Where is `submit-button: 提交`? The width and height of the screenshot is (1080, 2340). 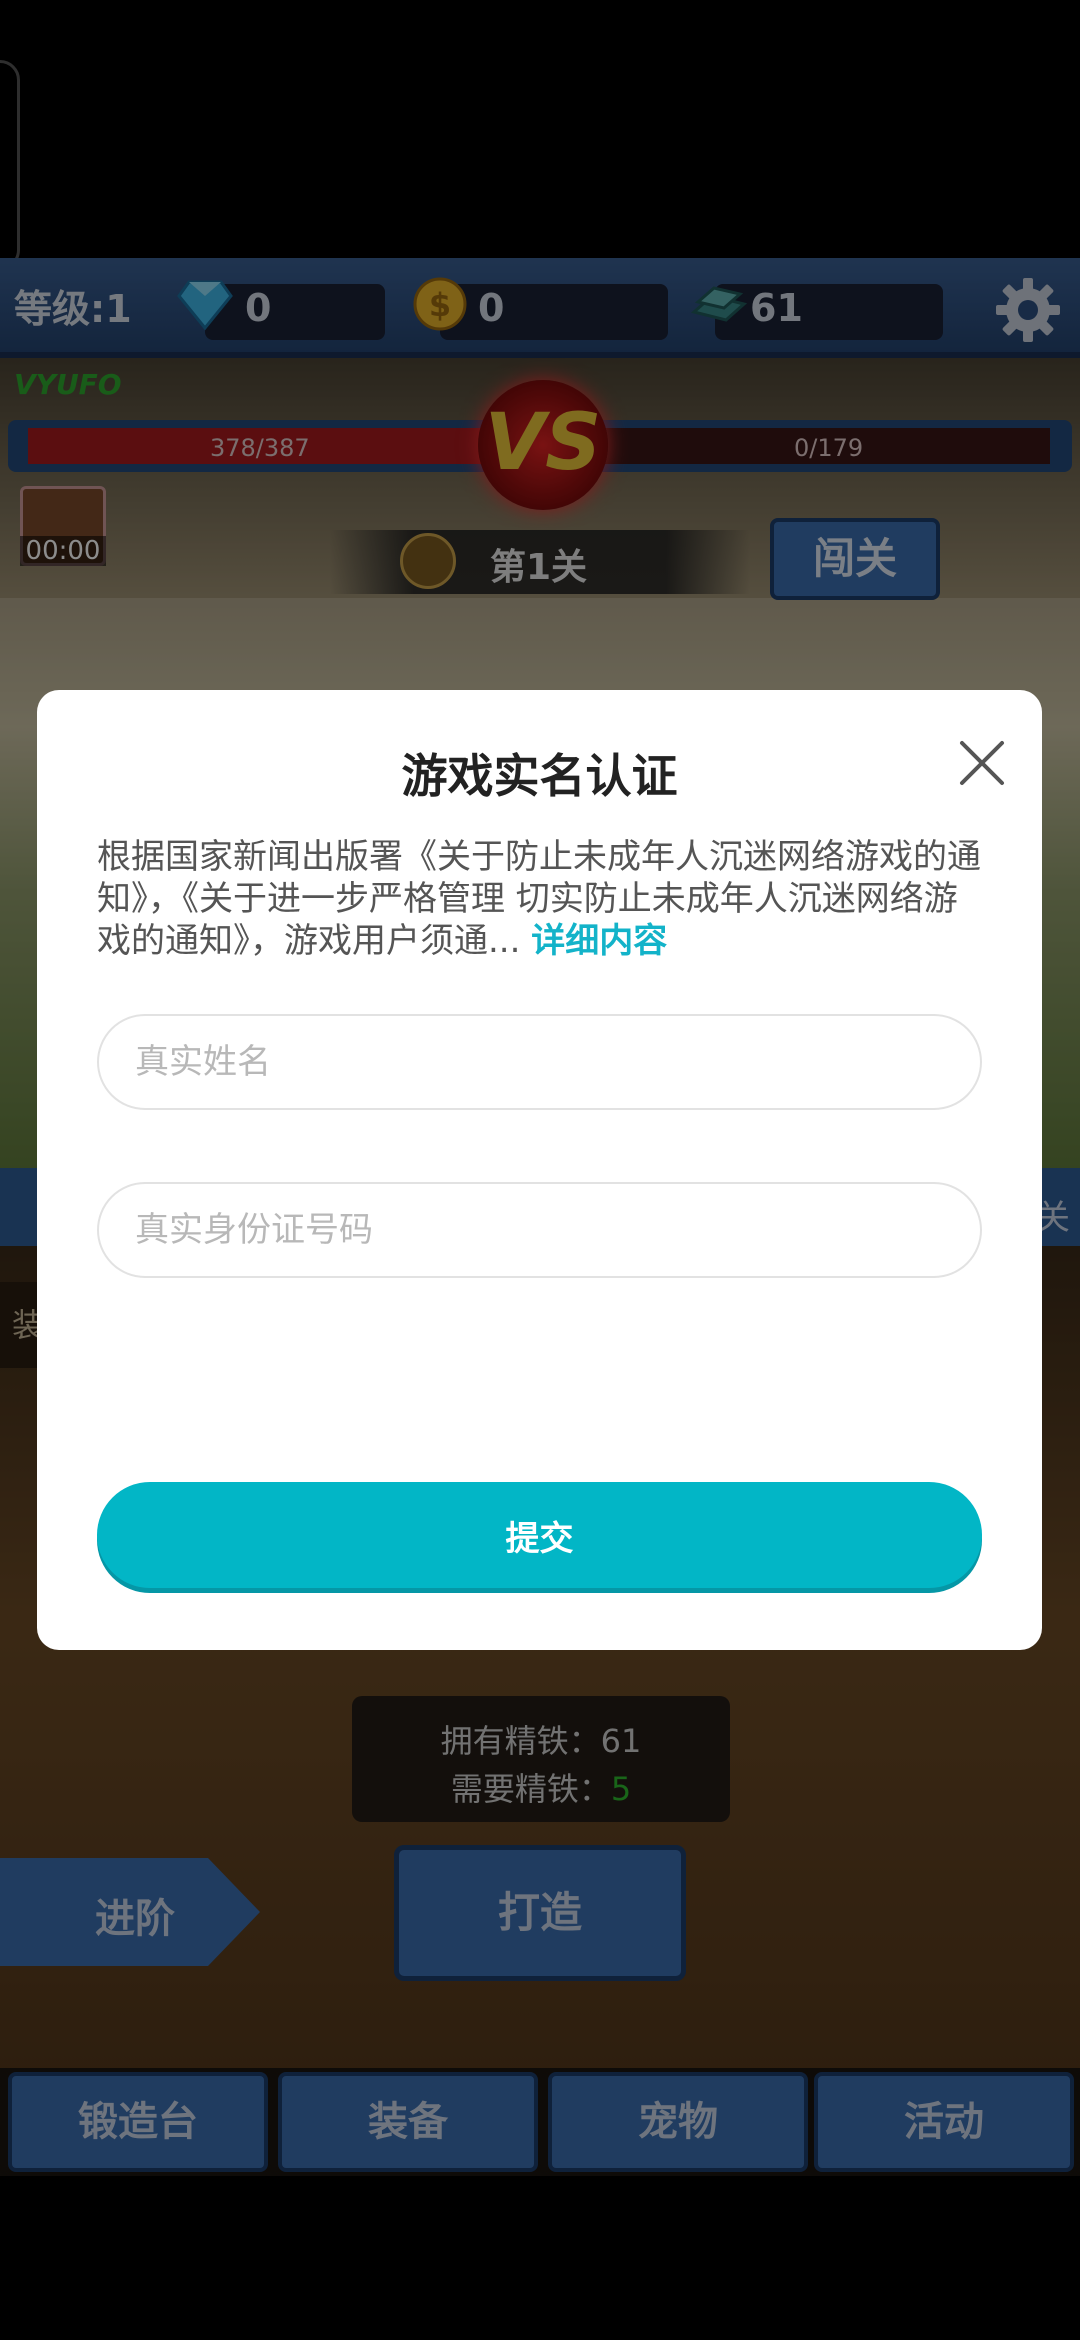
submit-button: 提交 is located at coordinates (539, 1535).